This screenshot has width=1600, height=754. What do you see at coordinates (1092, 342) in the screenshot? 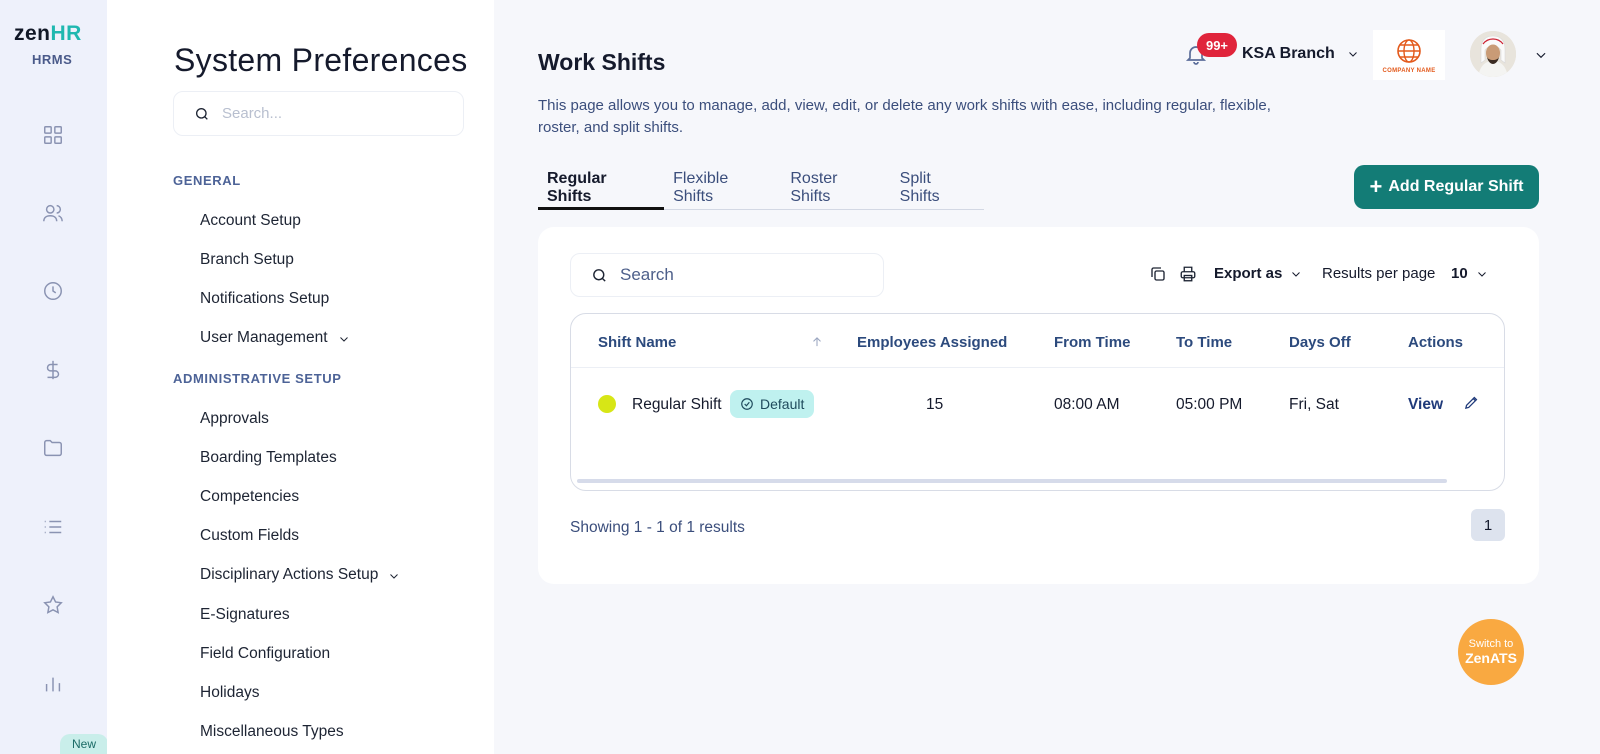
I see `column-header-from-time: From Time` at bounding box center [1092, 342].